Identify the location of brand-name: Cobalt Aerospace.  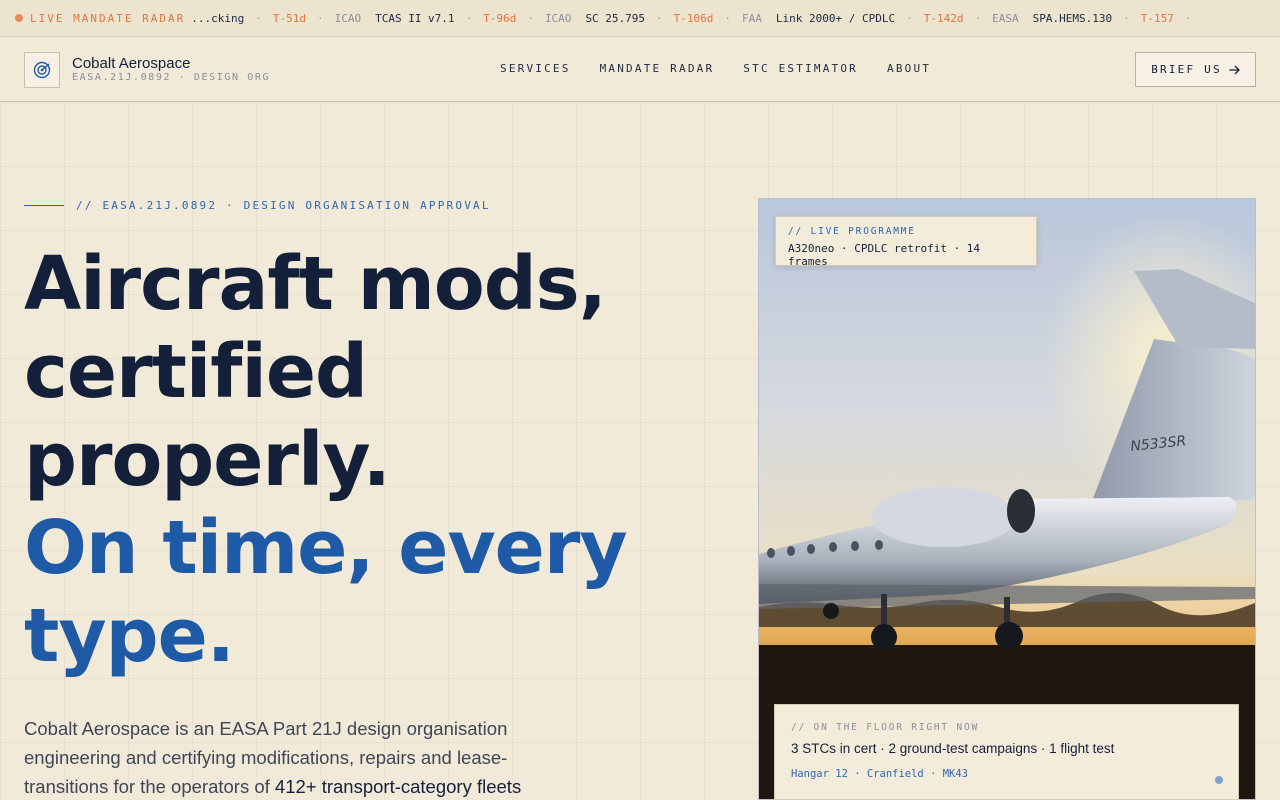
(131, 63).